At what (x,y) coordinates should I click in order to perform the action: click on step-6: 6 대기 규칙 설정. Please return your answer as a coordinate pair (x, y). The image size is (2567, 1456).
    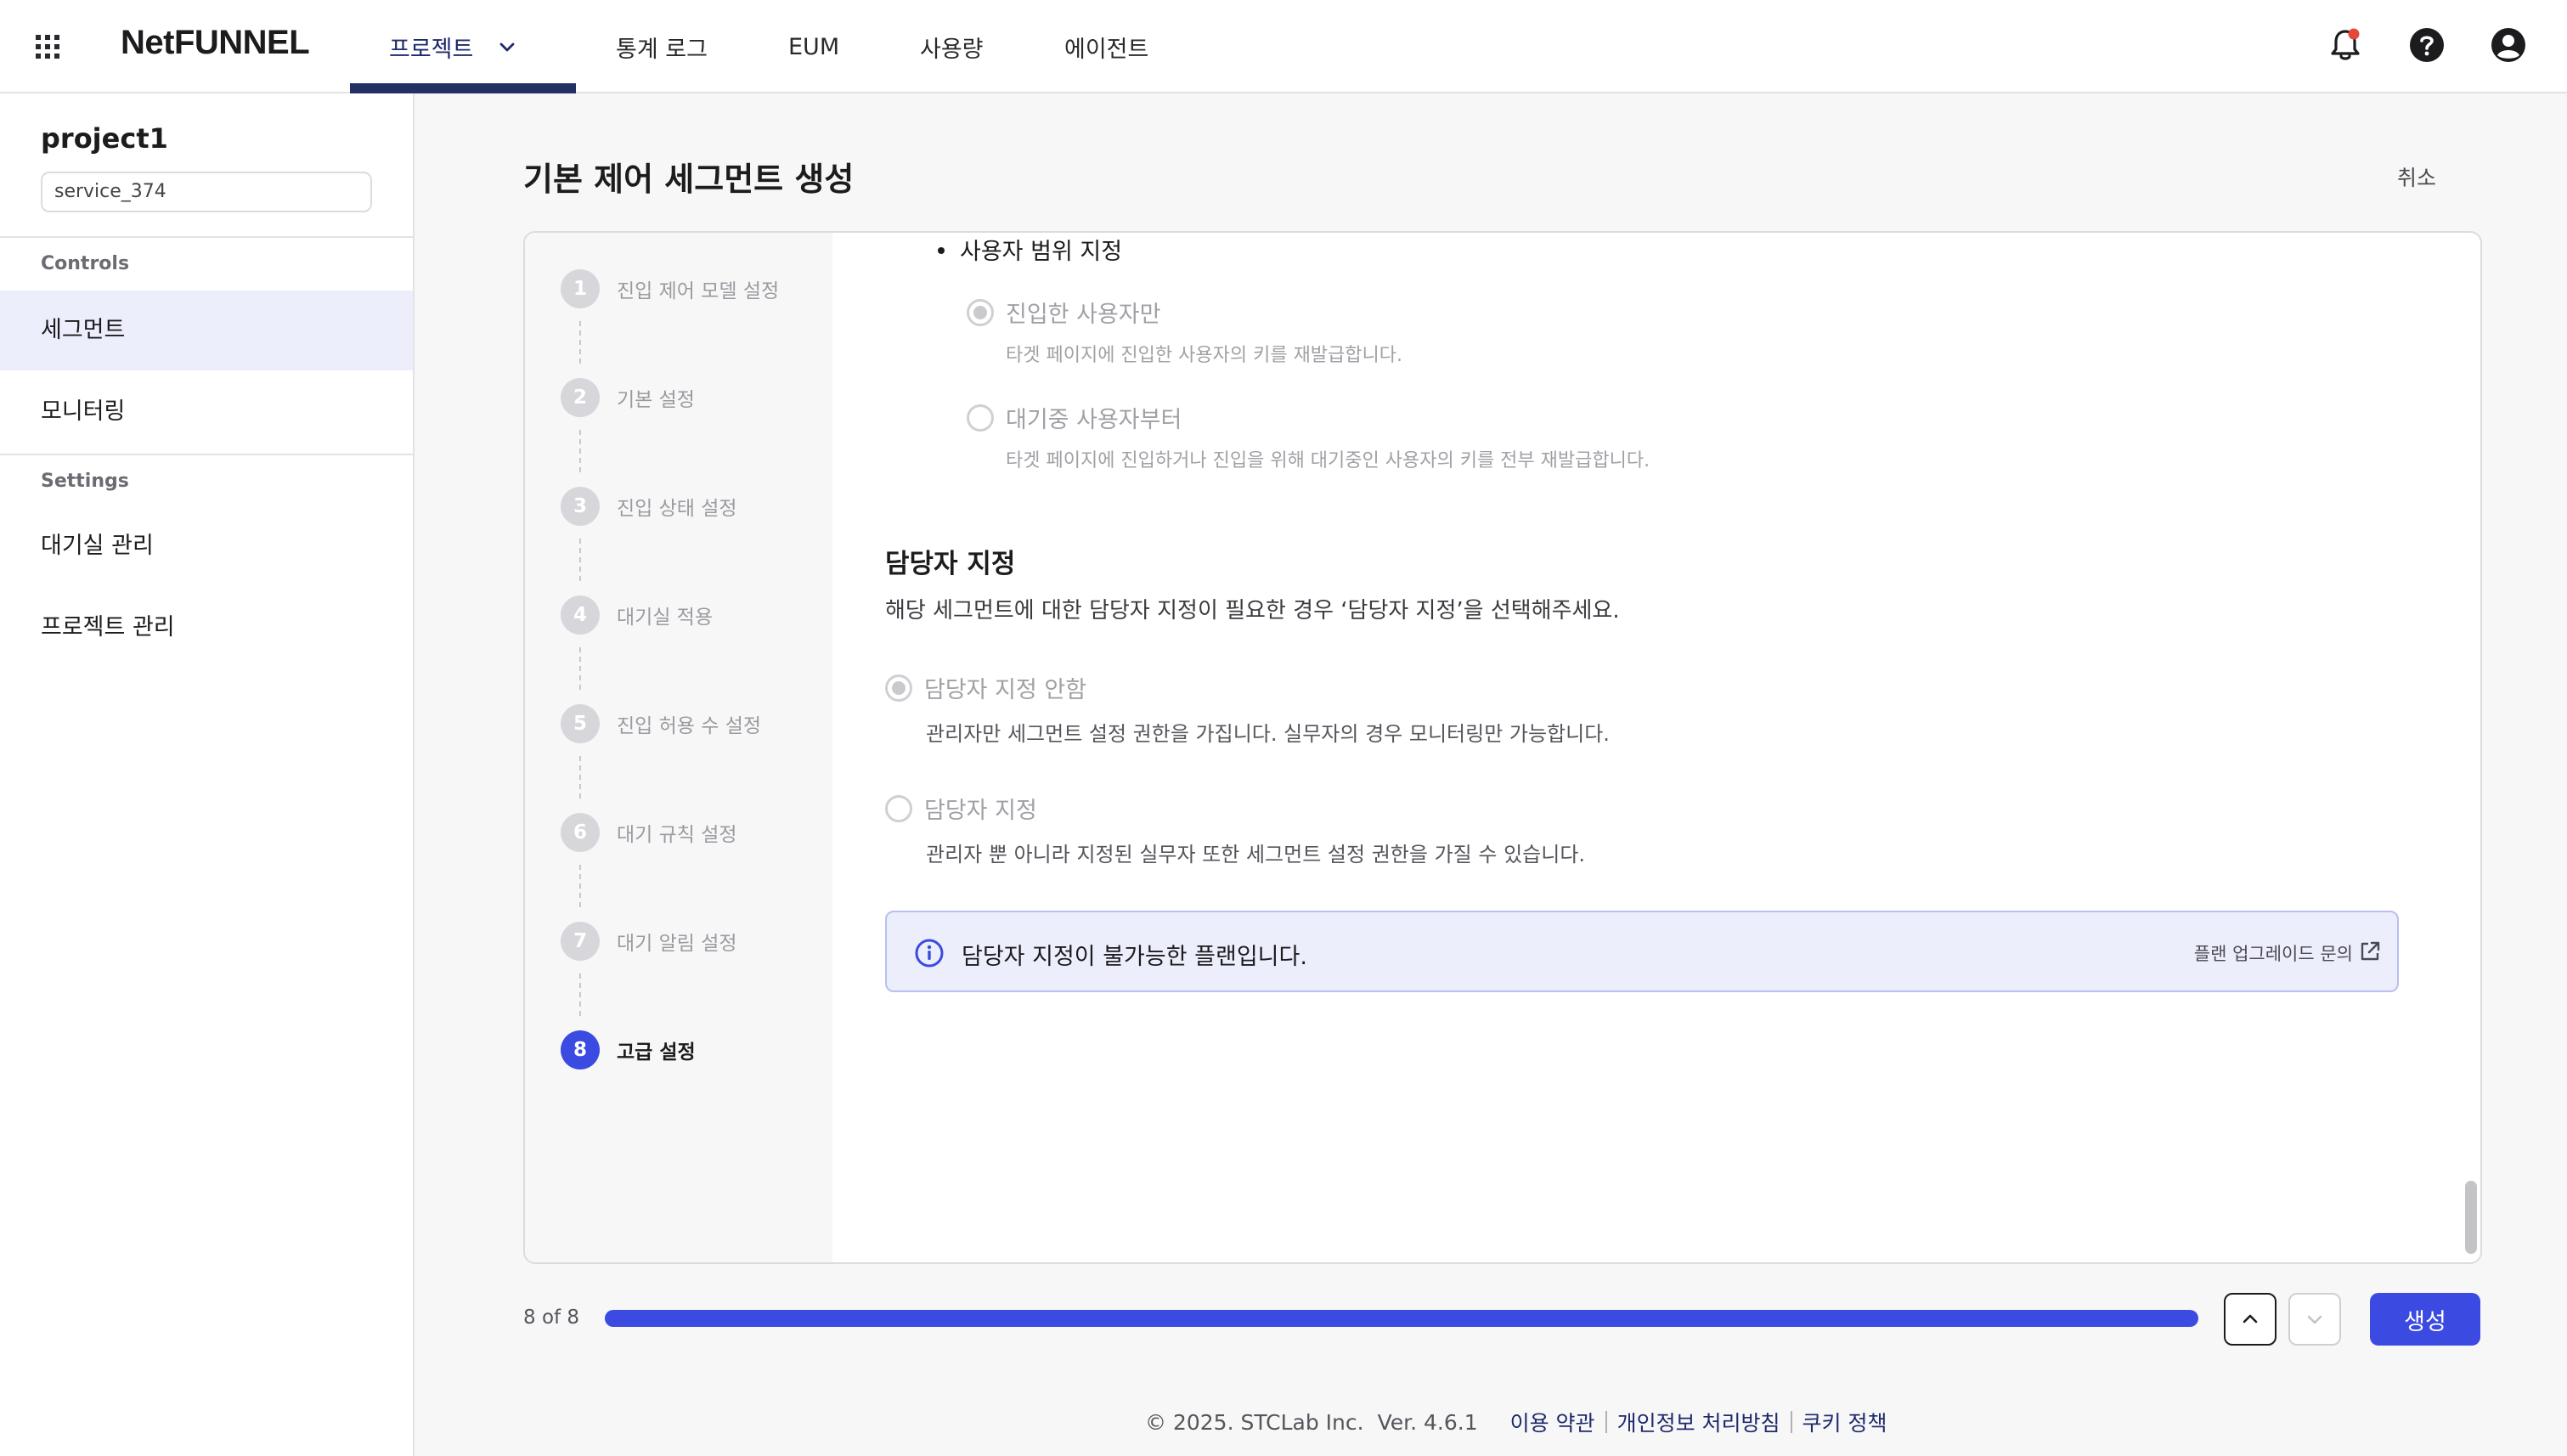
    Looking at the image, I should click on (649, 832).